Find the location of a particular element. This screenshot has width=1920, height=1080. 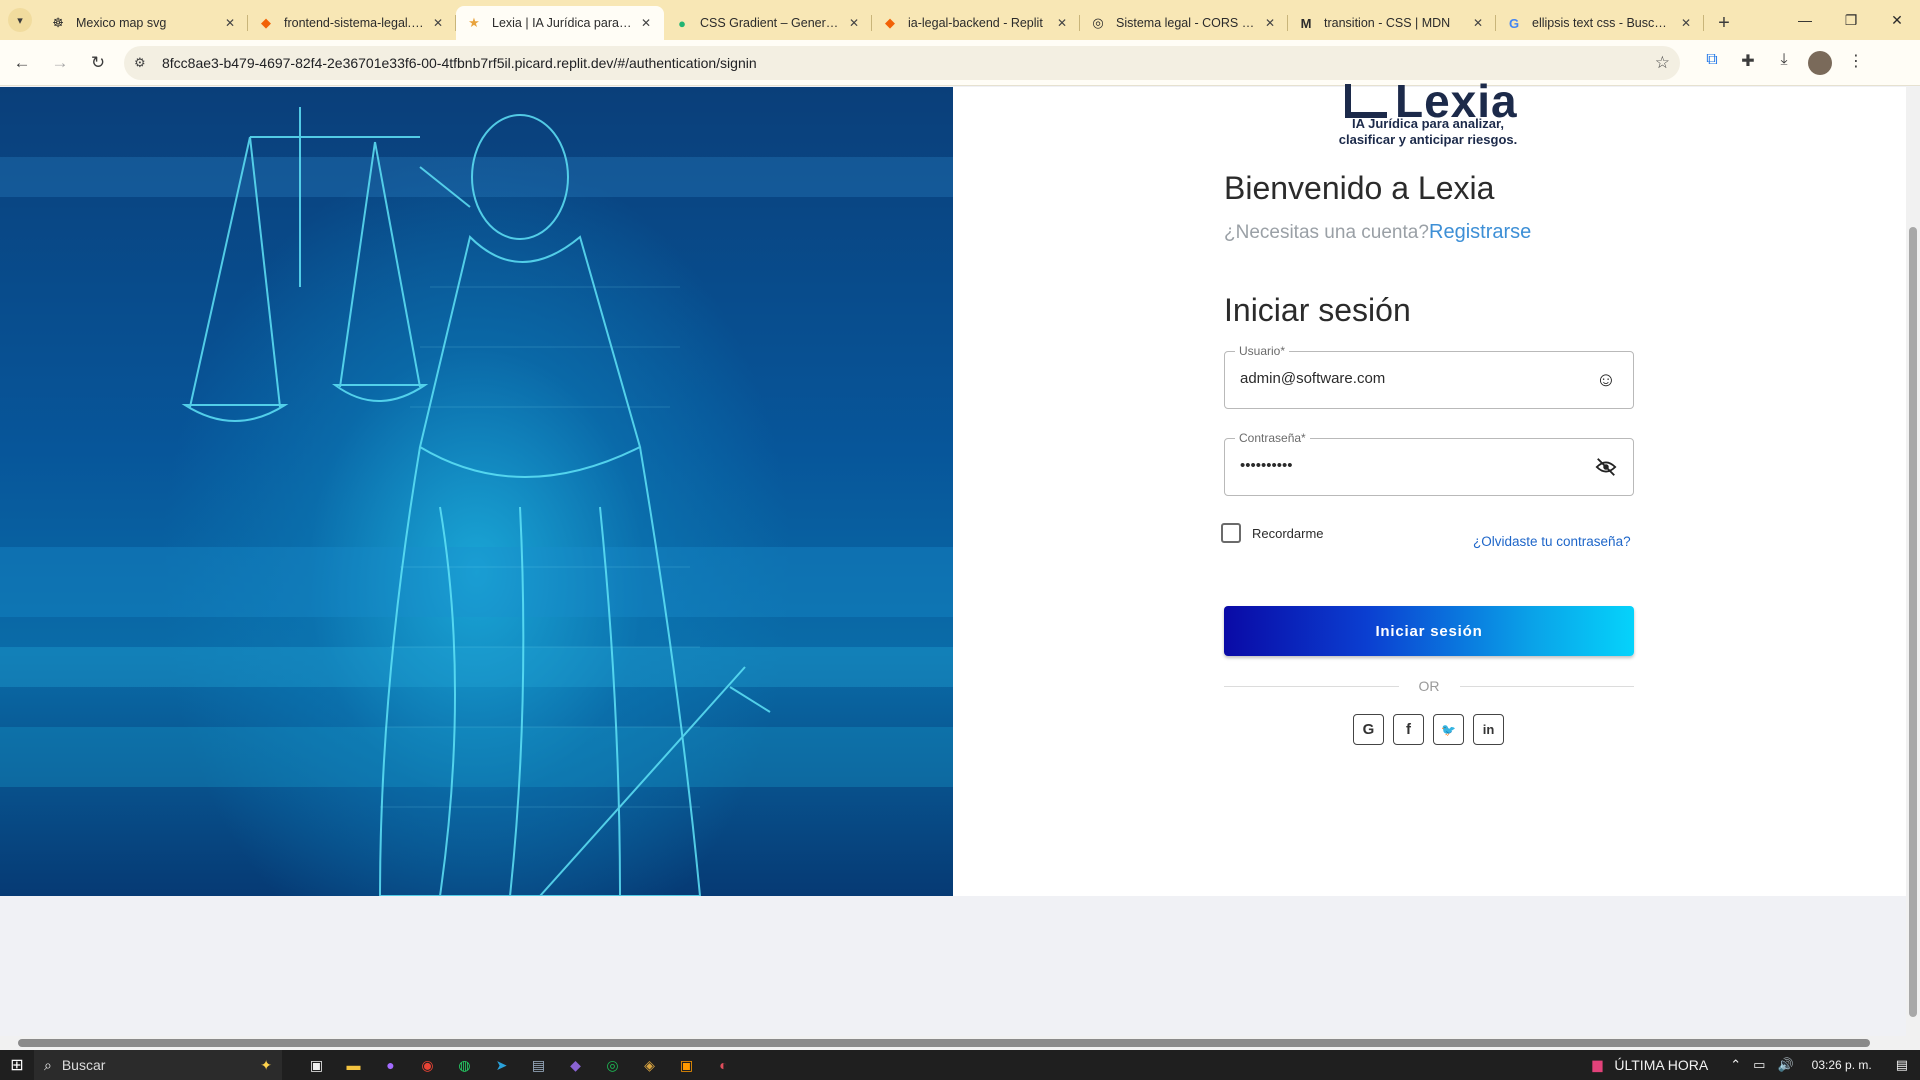

signin-button: Iniciar sesión is located at coordinates (1429, 631).